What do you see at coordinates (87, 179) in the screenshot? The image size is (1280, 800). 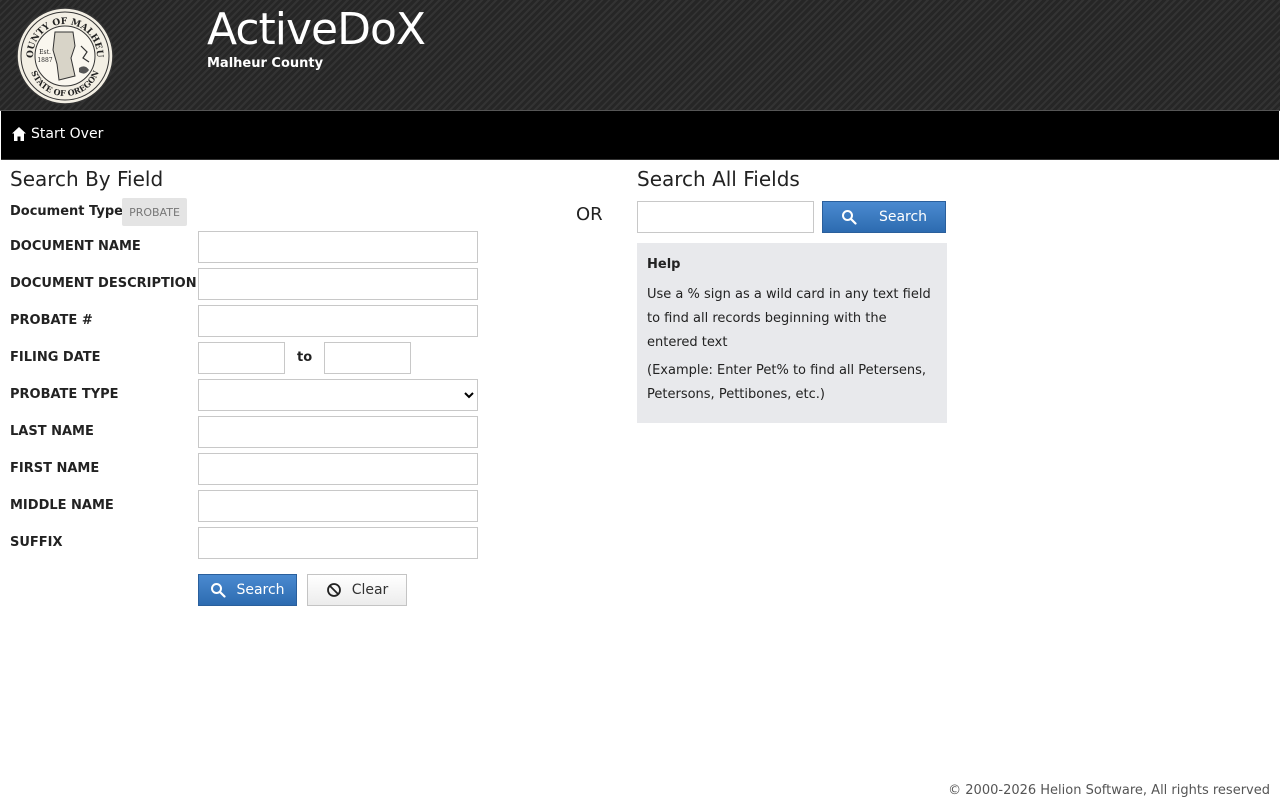 I see `search-by-field-title: Search By Field` at bounding box center [87, 179].